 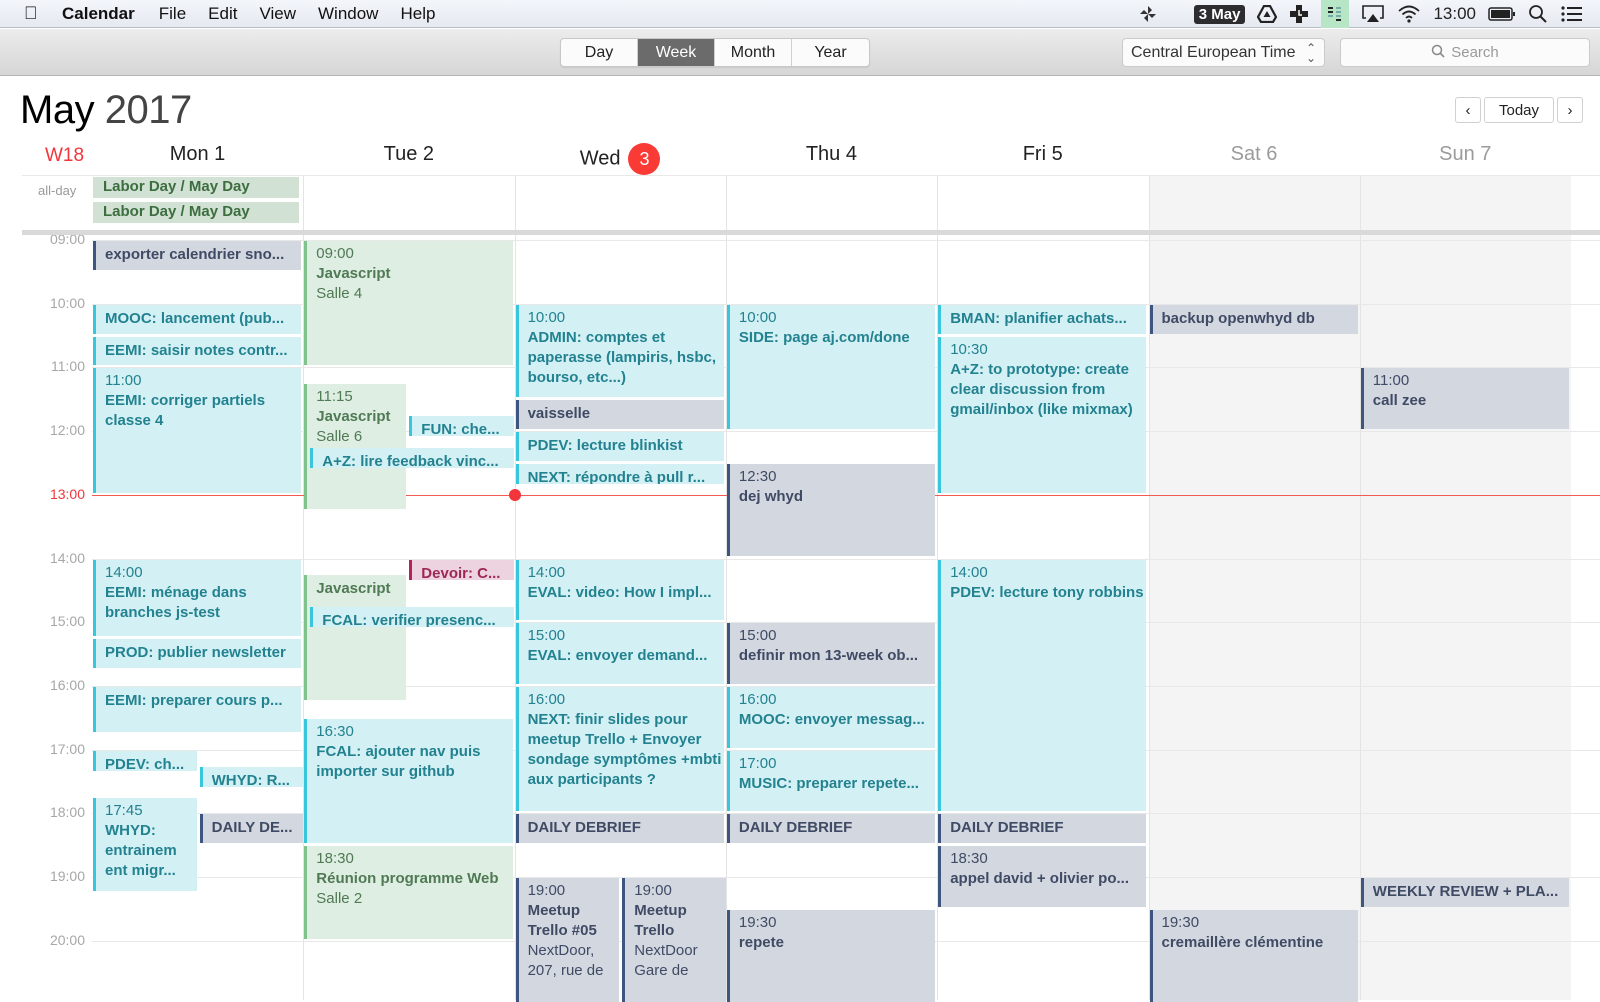 What do you see at coordinates (1254, 154) in the screenshot?
I see `day-header-5: Sat 6` at bounding box center [1254, 154].